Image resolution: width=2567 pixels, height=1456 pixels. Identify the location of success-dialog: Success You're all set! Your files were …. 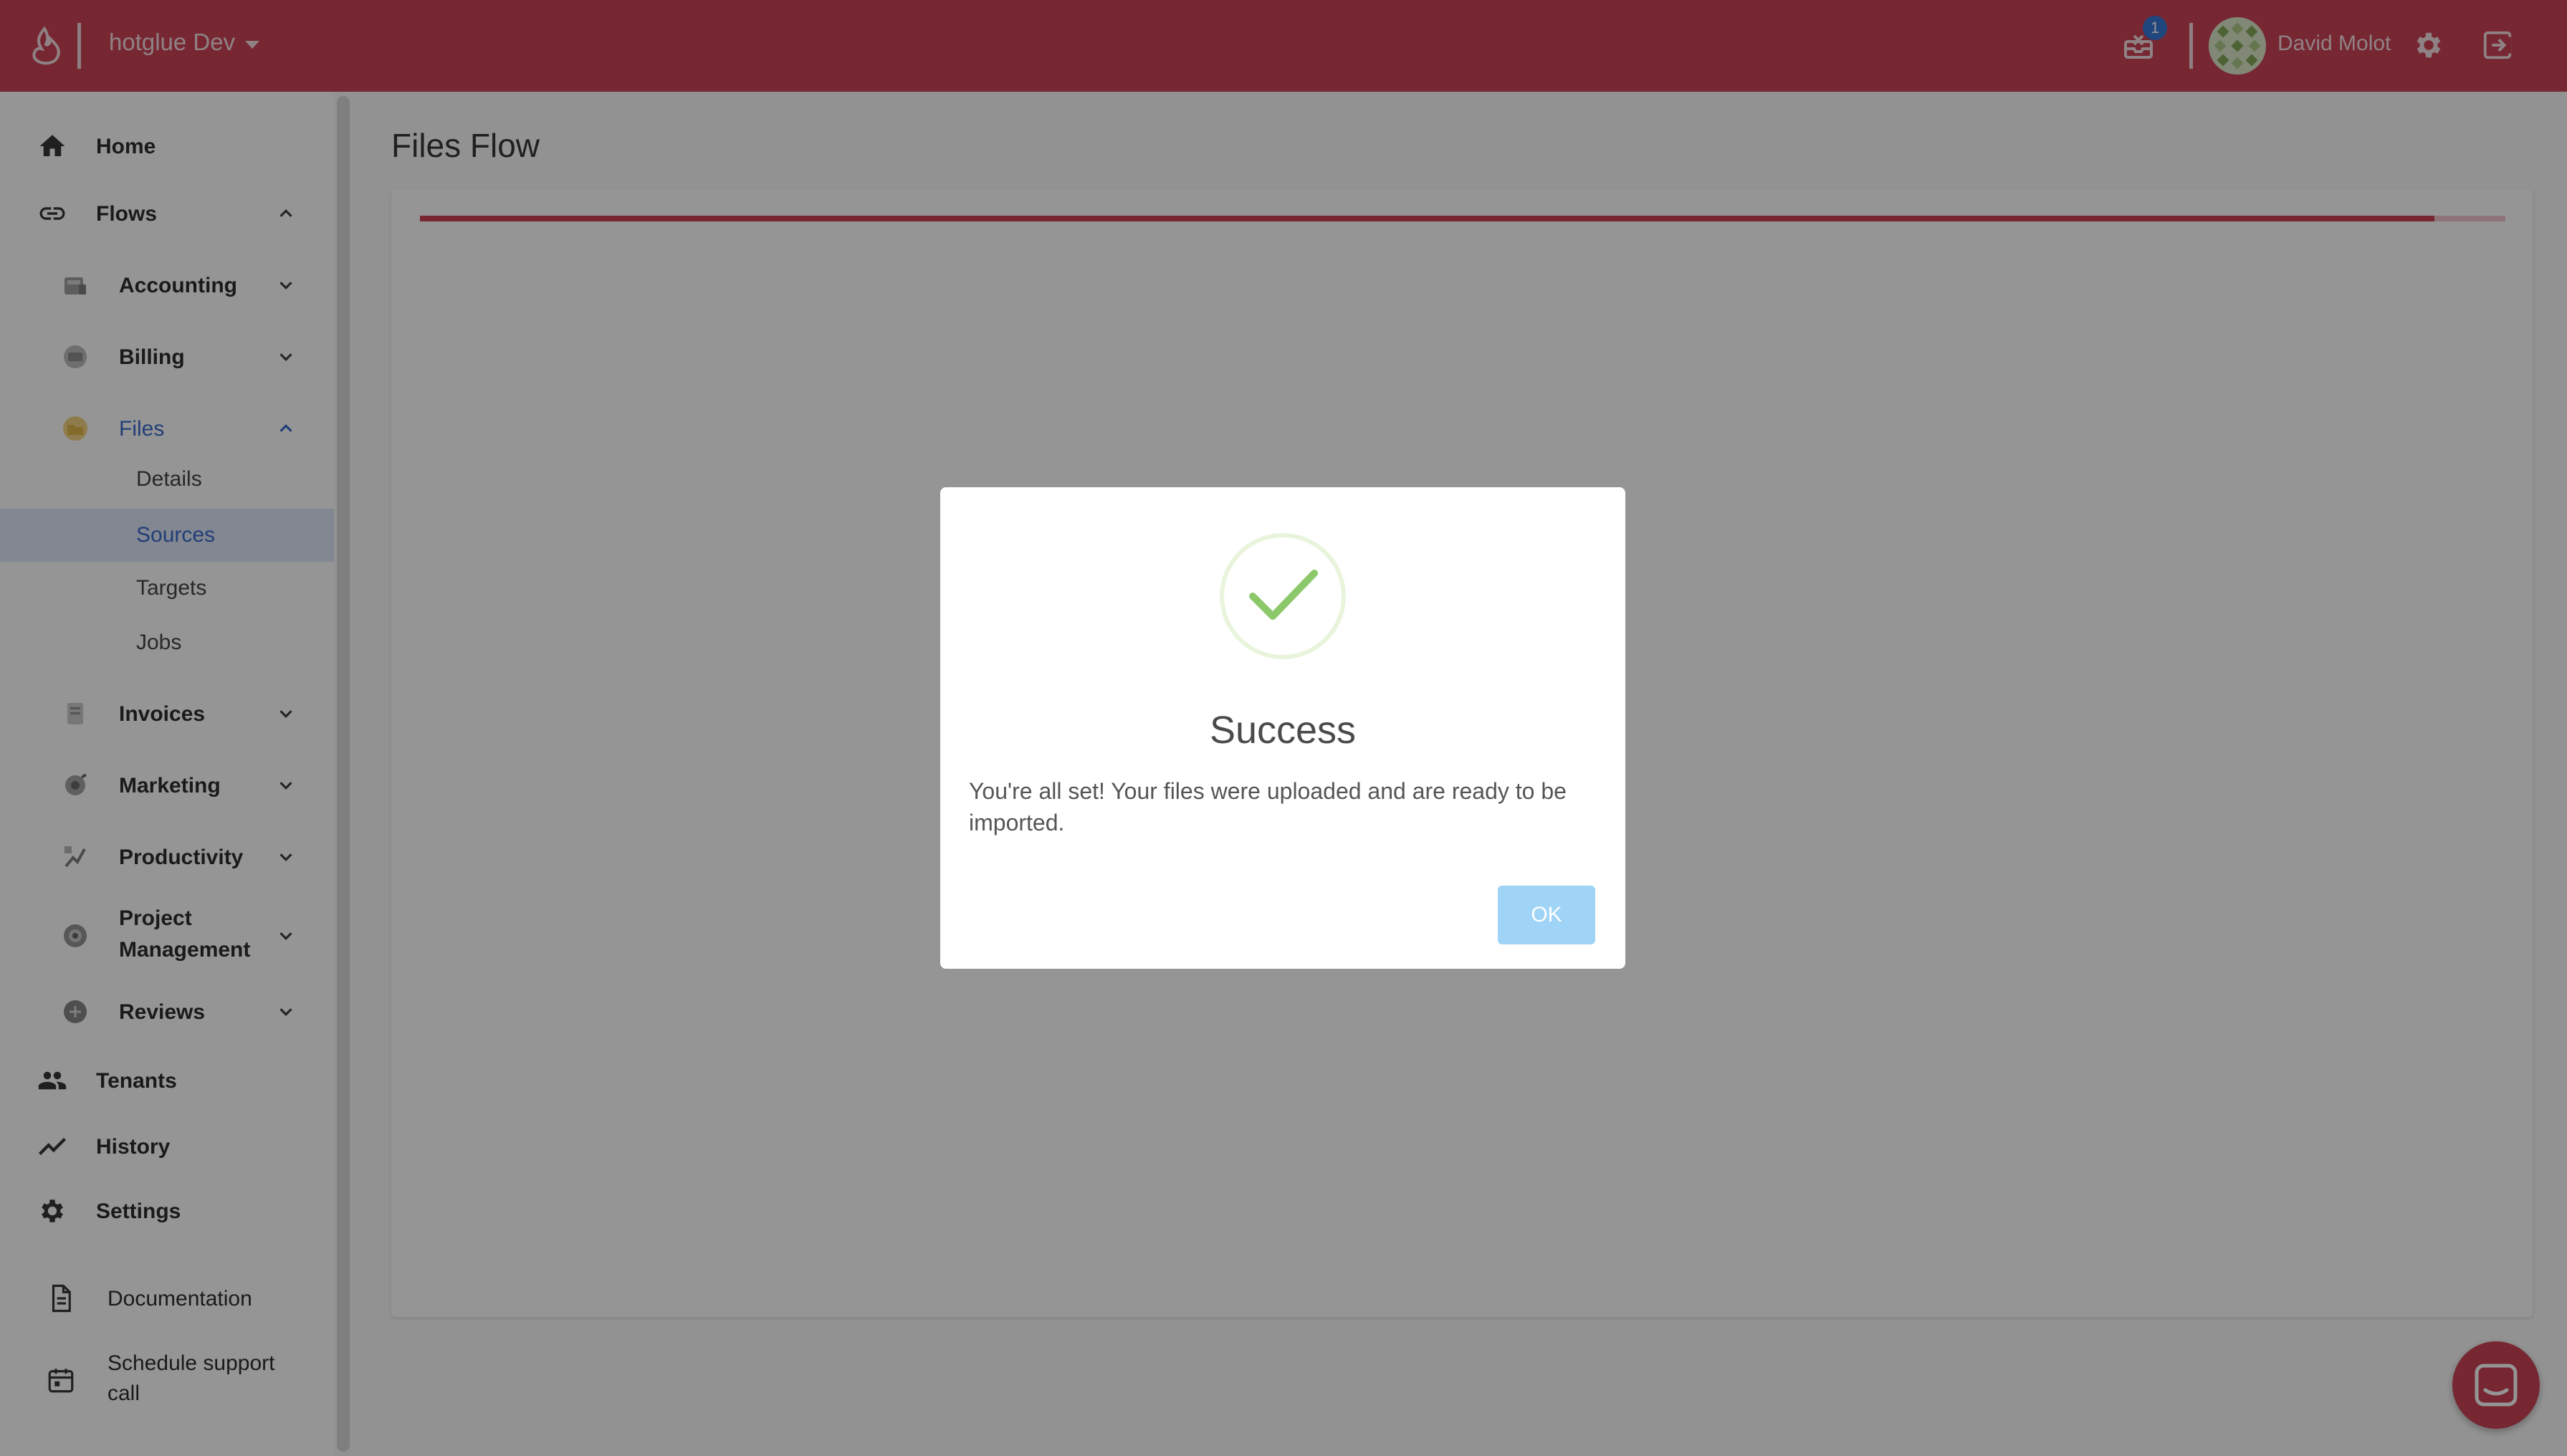
(1282, 728).